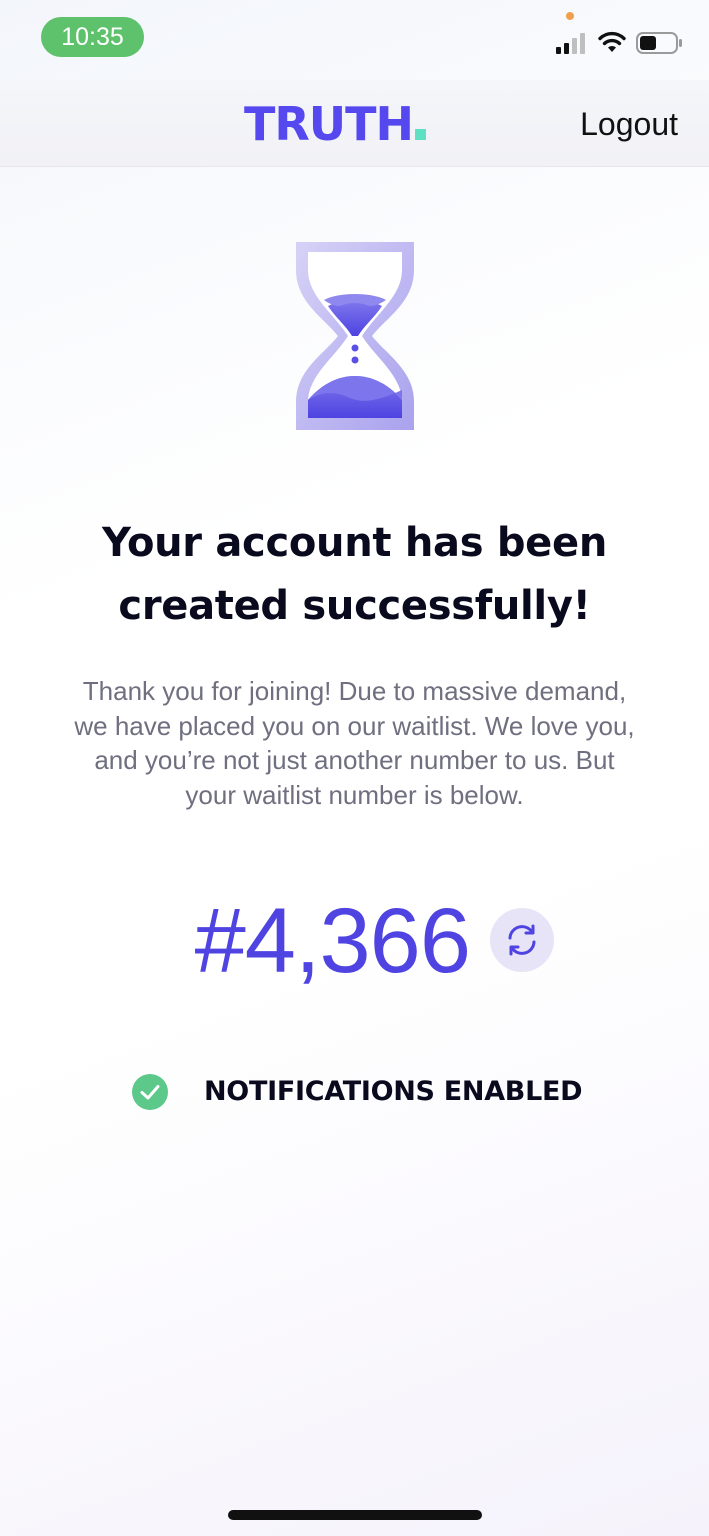  I want to click on check-circle-icon, so click(150, 1092).